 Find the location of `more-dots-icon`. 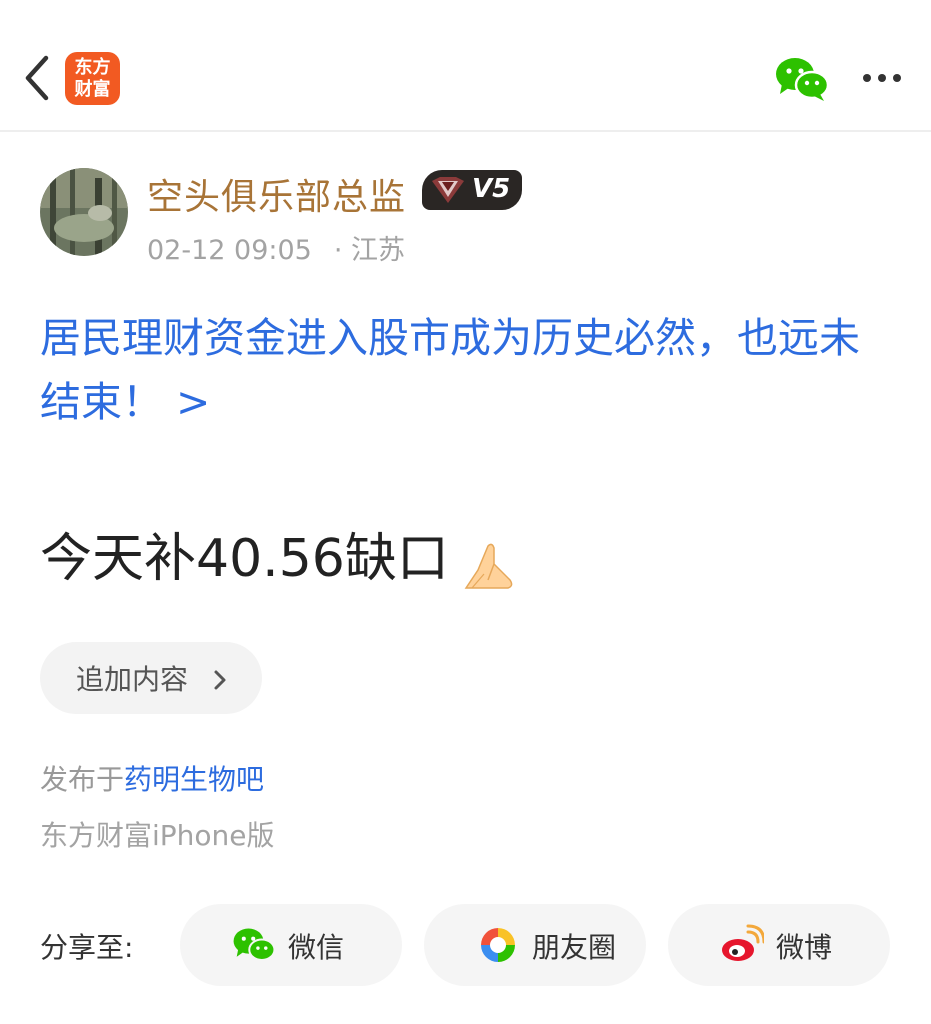

more-dots-icon is located at coordinates (882, 78).